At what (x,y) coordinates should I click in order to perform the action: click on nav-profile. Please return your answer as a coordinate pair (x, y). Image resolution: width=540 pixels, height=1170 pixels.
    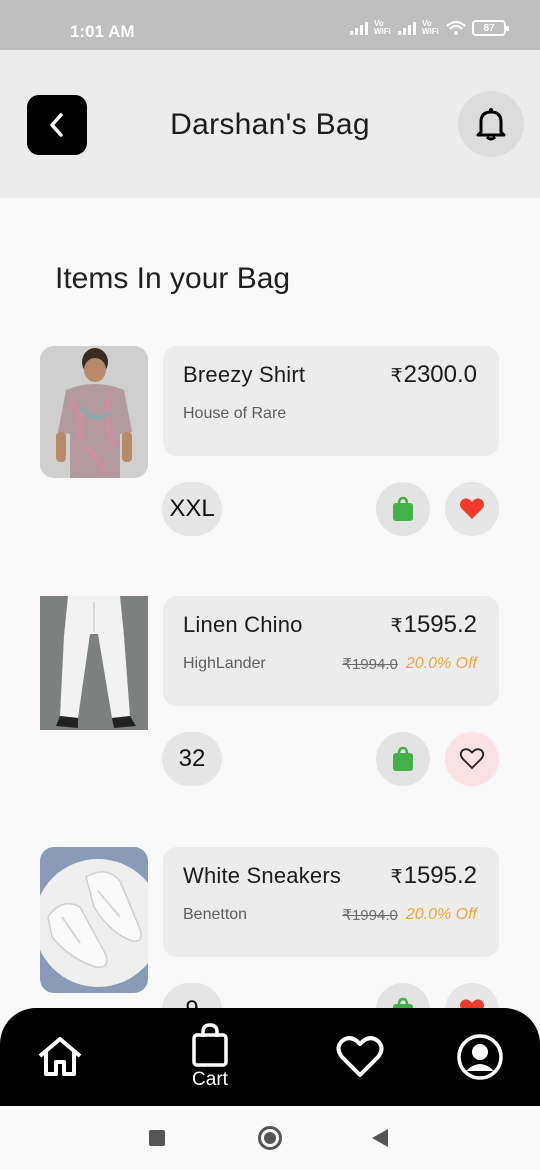
    Looking at the image, I should click on (480, 1057).